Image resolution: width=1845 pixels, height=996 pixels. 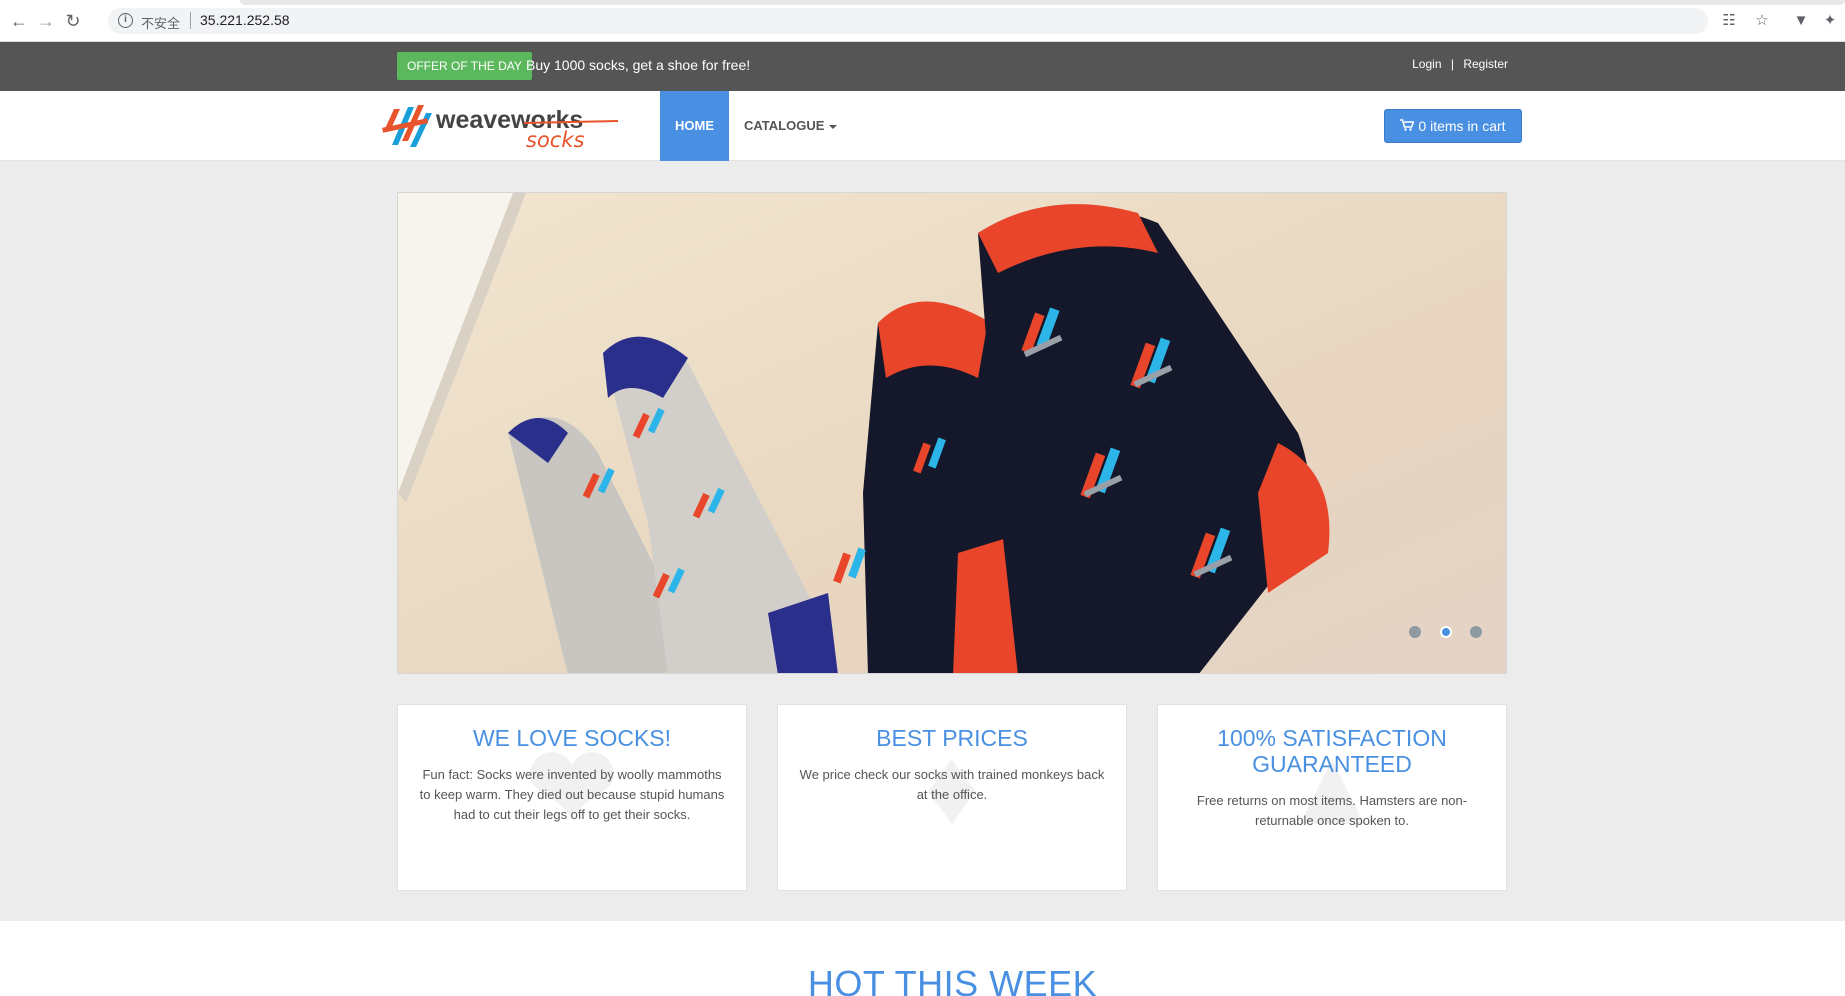 I want to click on carousel-dot-active, so click(x=1445, y=632).